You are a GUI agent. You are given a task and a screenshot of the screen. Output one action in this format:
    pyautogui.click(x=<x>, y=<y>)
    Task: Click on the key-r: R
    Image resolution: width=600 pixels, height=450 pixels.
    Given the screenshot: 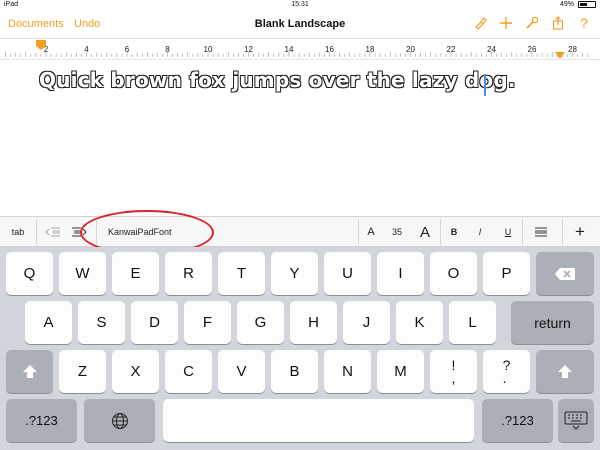 What is the action you would take?
    pyautogui.click(x=188, y=273)
    